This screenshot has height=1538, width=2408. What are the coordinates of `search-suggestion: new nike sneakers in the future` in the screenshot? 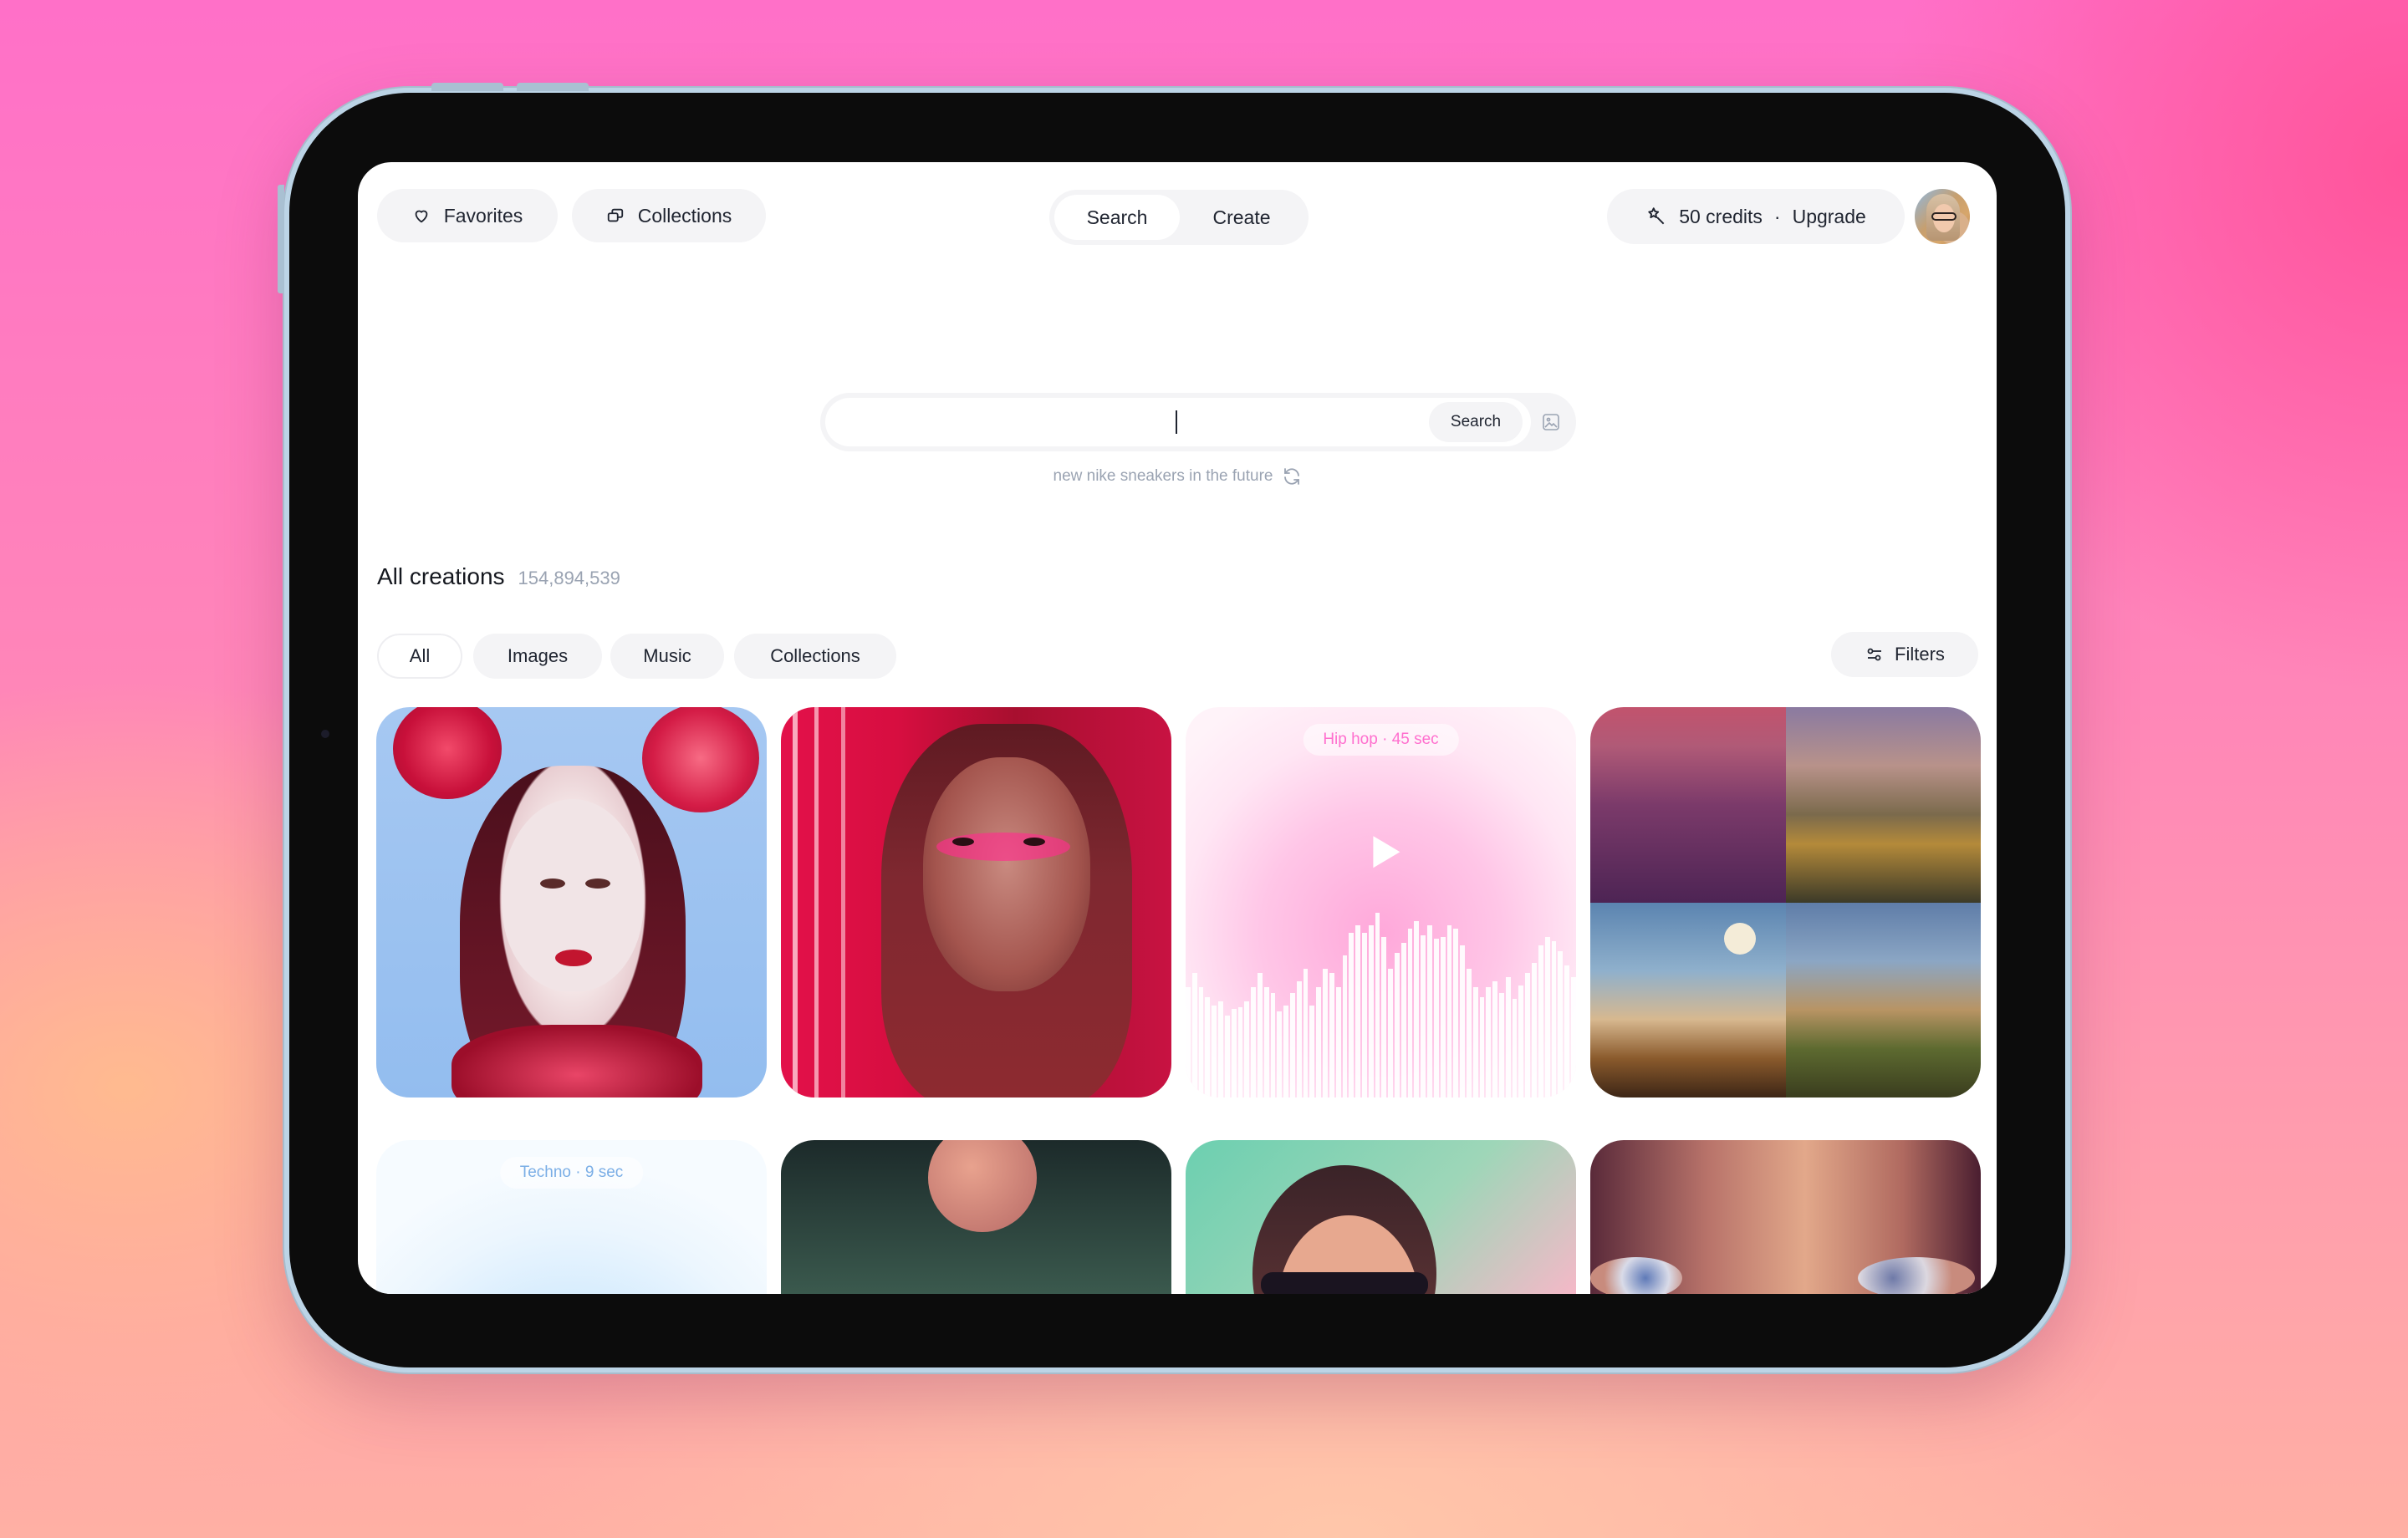 It's located at (1178, 476).